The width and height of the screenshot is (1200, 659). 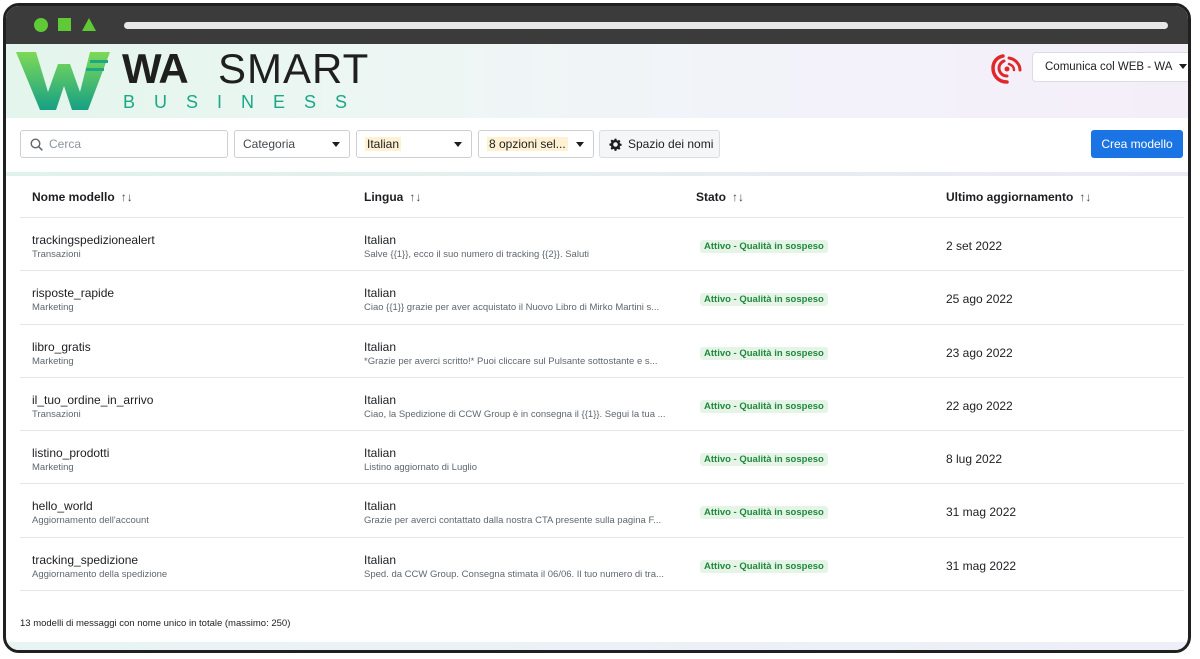 What do you see at coordinates (155, 68) in the screenshot?
I see `logo-wa-text: WA` at bounding box center [155, 68].